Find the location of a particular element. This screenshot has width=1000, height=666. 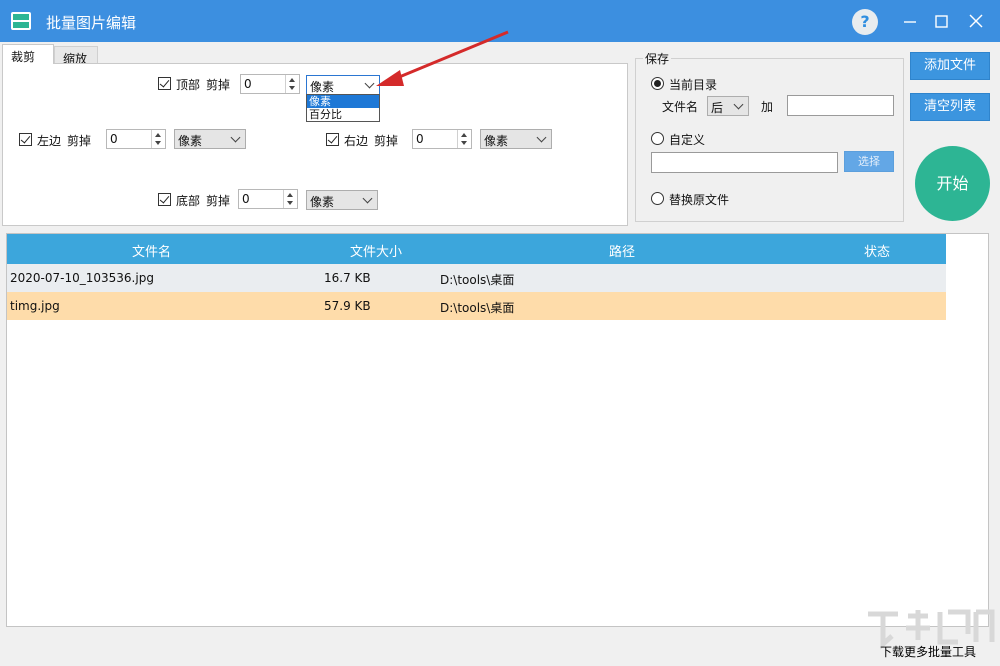

save-legend: 保存 is located at coordinates (657, 58).